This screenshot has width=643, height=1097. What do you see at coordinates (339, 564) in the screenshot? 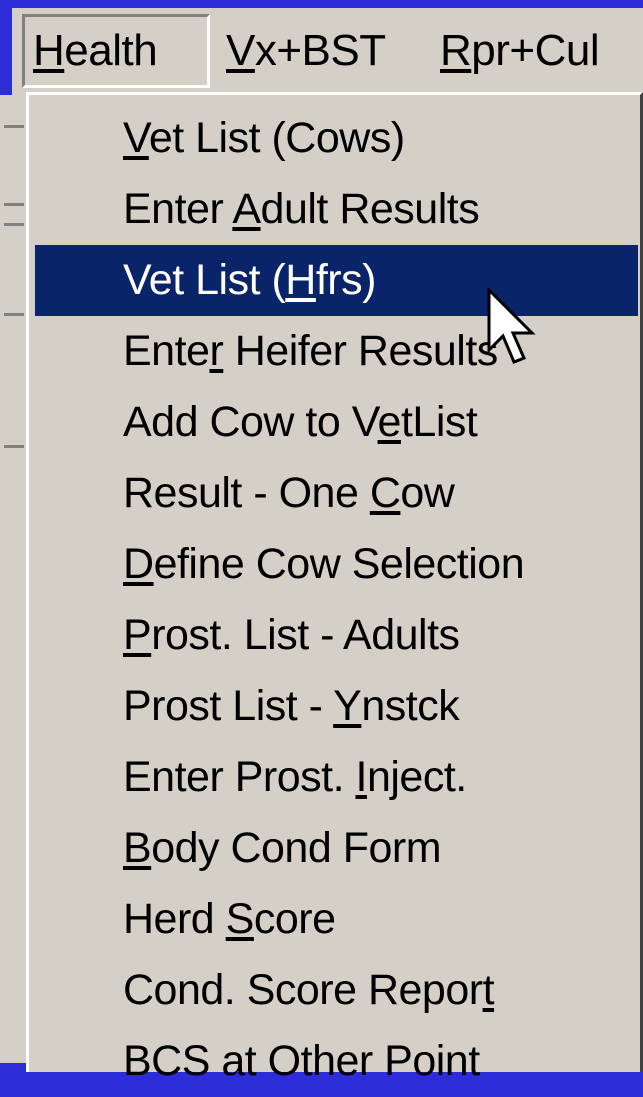
I see `item-label-post: efine Cow Selection` at bounding box center [339, 564].